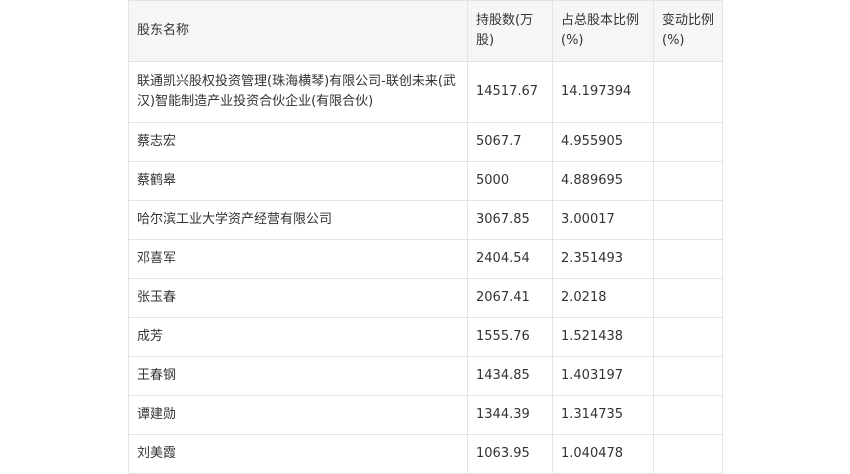 This screenshot has width=850, height=474. What do you see at coordinates (603, 142) in the screenshot?
I see `cell-ratio: 4.955905` at bounding box center [603, 142].